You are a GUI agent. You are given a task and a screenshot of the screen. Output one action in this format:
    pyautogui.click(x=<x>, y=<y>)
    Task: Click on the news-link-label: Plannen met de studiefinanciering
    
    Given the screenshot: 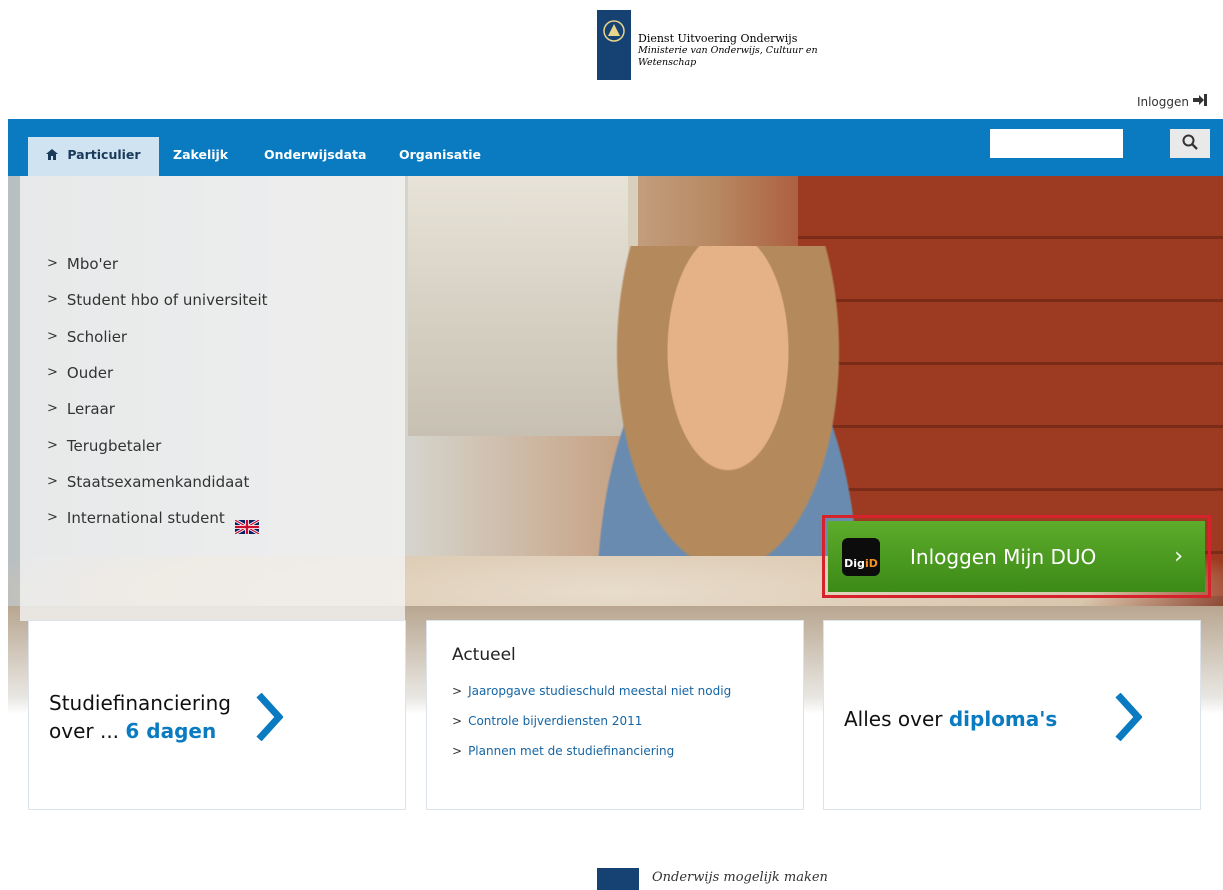 What is the action you would take?
    pyautogui.click(x=571, y=751)
    